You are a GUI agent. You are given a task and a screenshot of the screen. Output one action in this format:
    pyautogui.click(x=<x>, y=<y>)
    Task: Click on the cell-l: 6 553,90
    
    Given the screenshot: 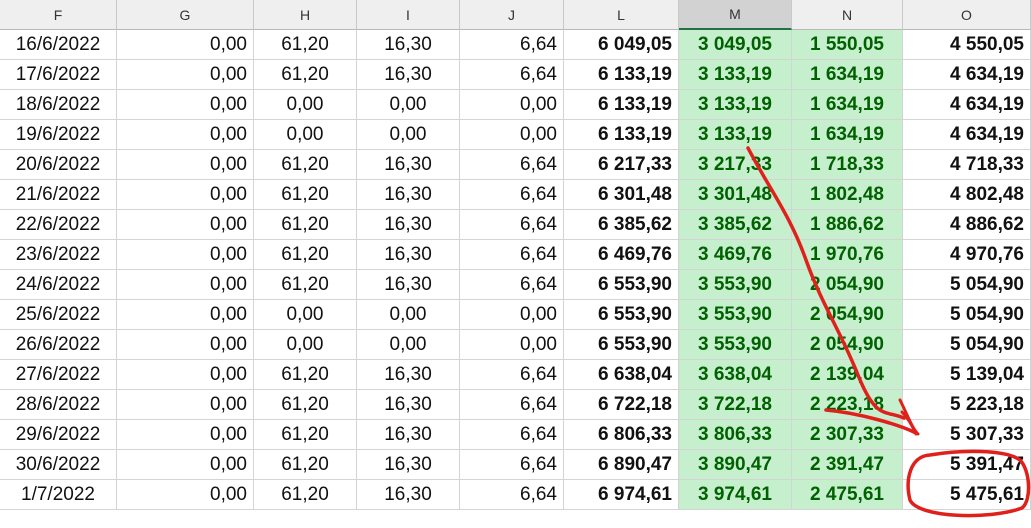 What is the action you would take?
    pyautogui.click(x=621, y=285)
    